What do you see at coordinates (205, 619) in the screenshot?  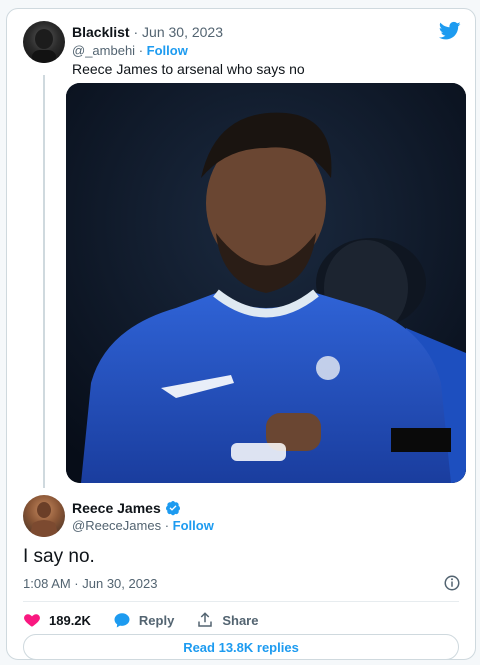 I see `share-icon` at bounding box center [205, 619].